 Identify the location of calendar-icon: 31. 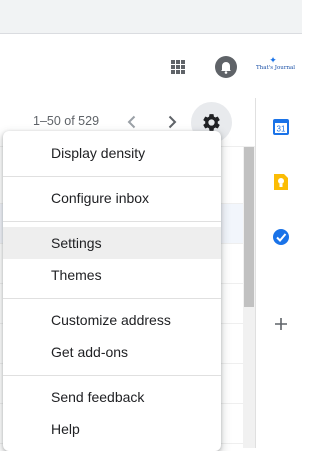
(281, 127).